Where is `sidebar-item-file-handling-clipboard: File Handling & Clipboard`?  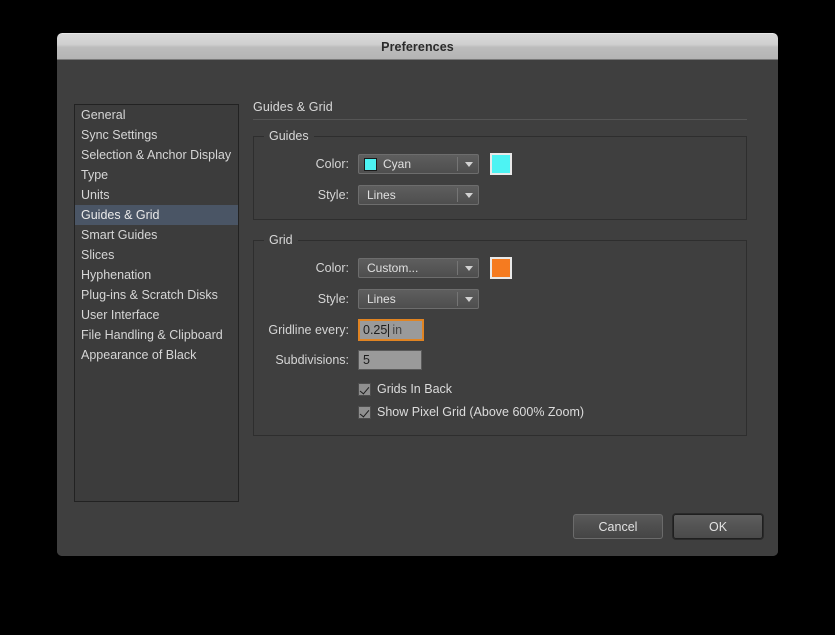
sidebar-item-file-handling-clipboard: File Handling & Clipboard is located at coordinates (156, 335).